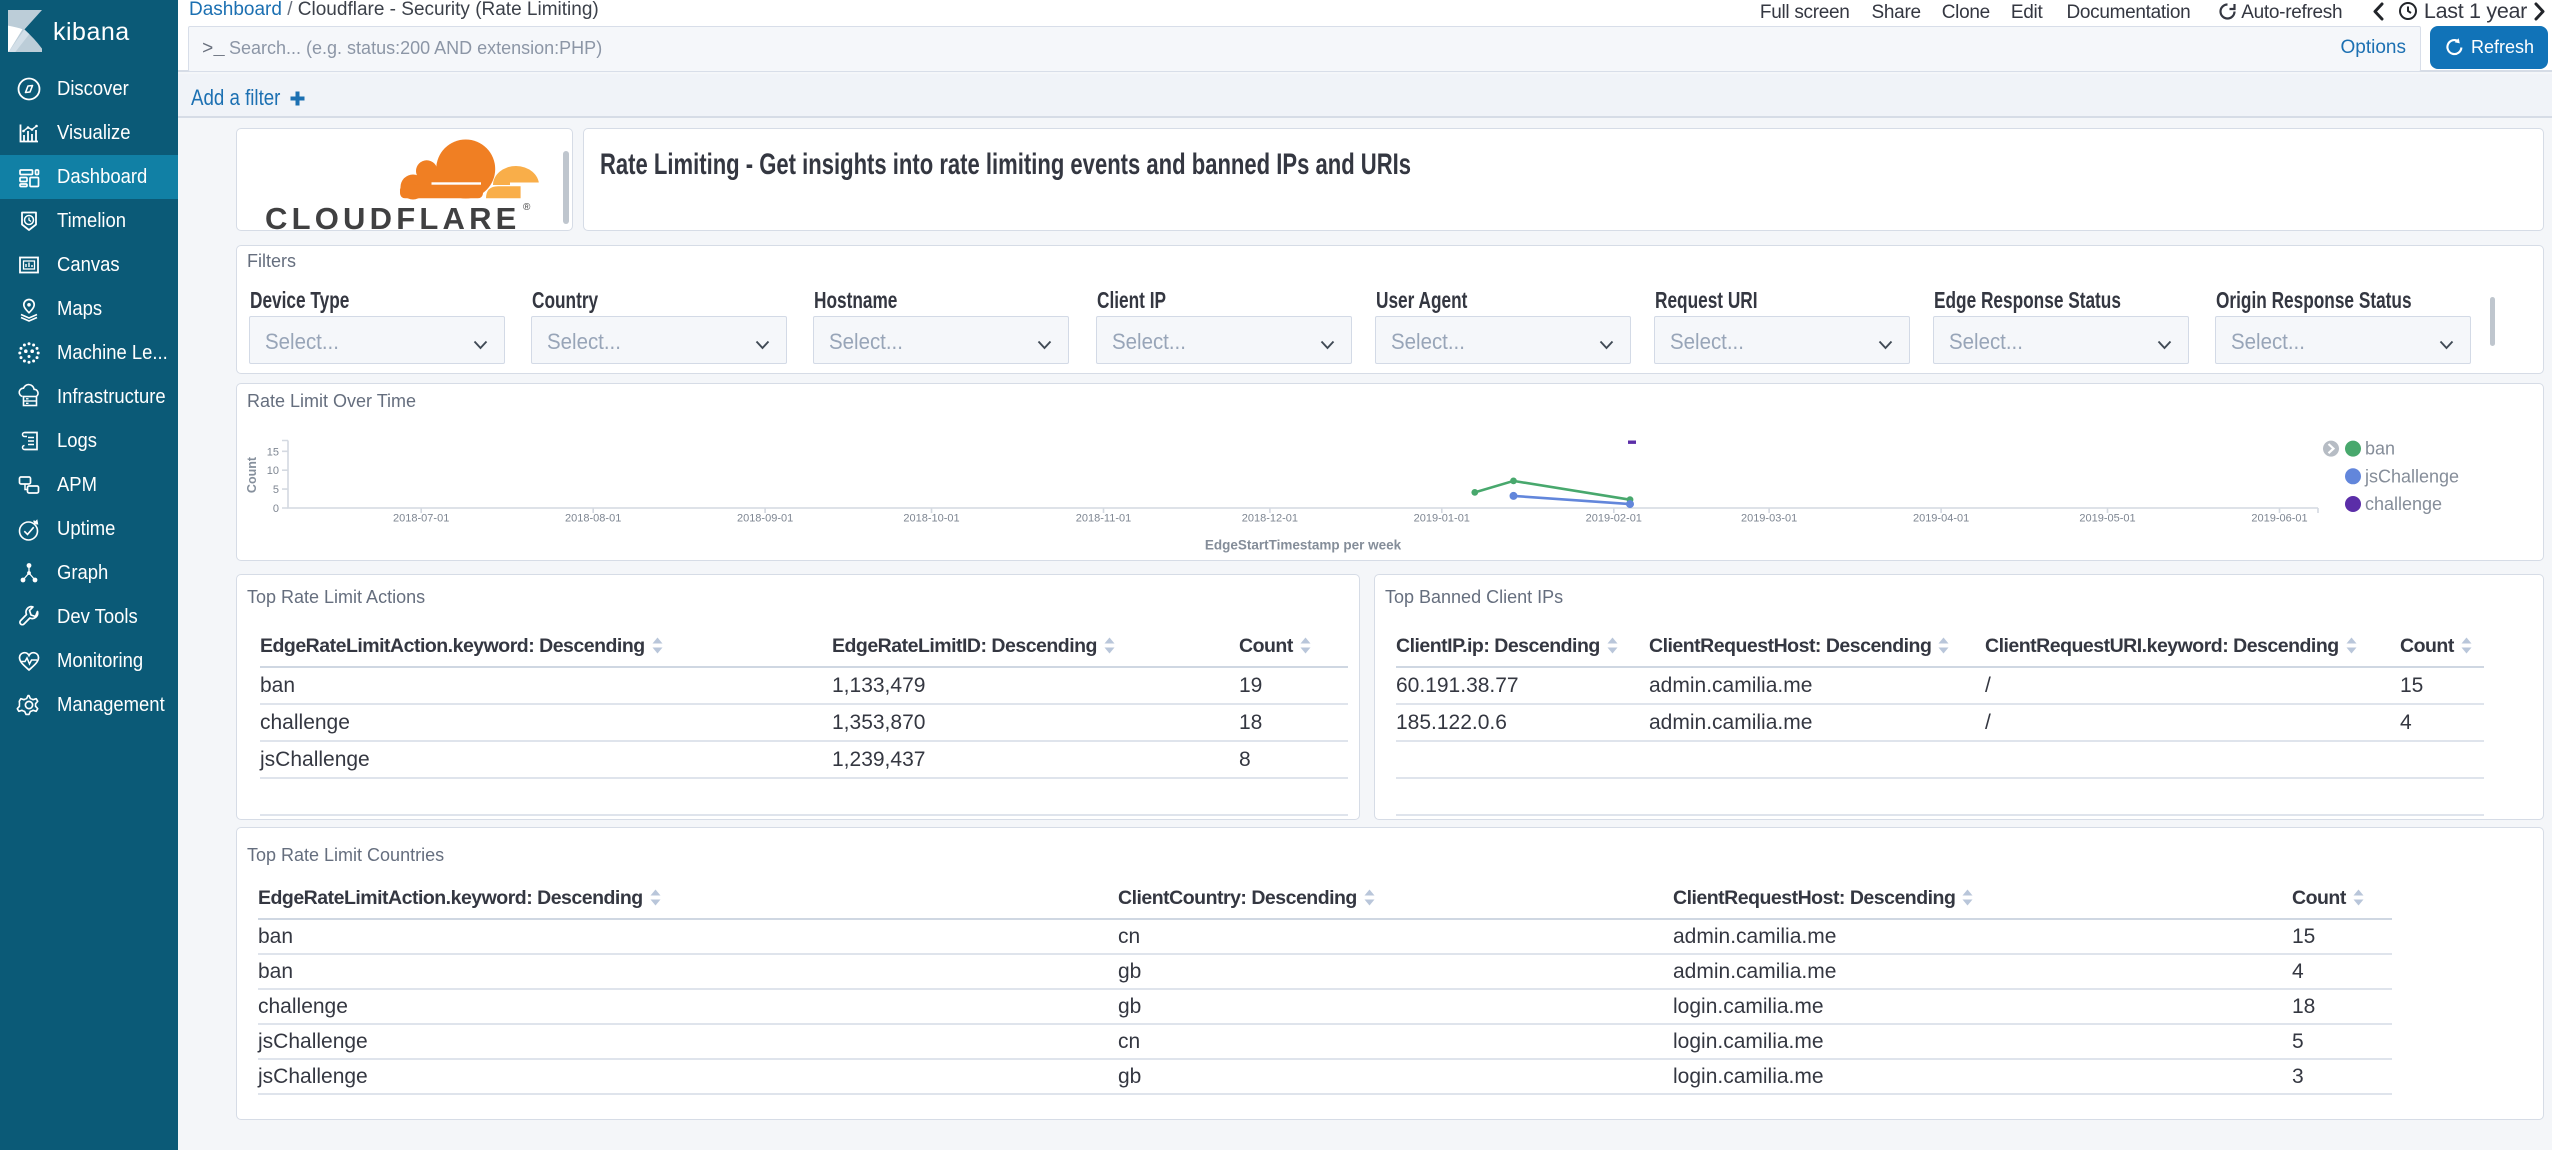 The width and height of the screenshot is (2552, 1150). Describe the element at coordinates (2403, 504) in the screenshot. I see `svg-text: challenge` at that location.